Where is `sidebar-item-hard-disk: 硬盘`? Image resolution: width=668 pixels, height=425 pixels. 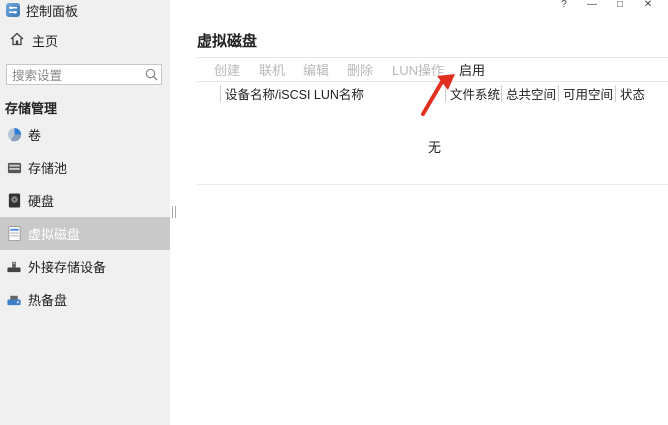 sidebar-item-hard-disk: 硬盘 is located at coordinates (85, 200).